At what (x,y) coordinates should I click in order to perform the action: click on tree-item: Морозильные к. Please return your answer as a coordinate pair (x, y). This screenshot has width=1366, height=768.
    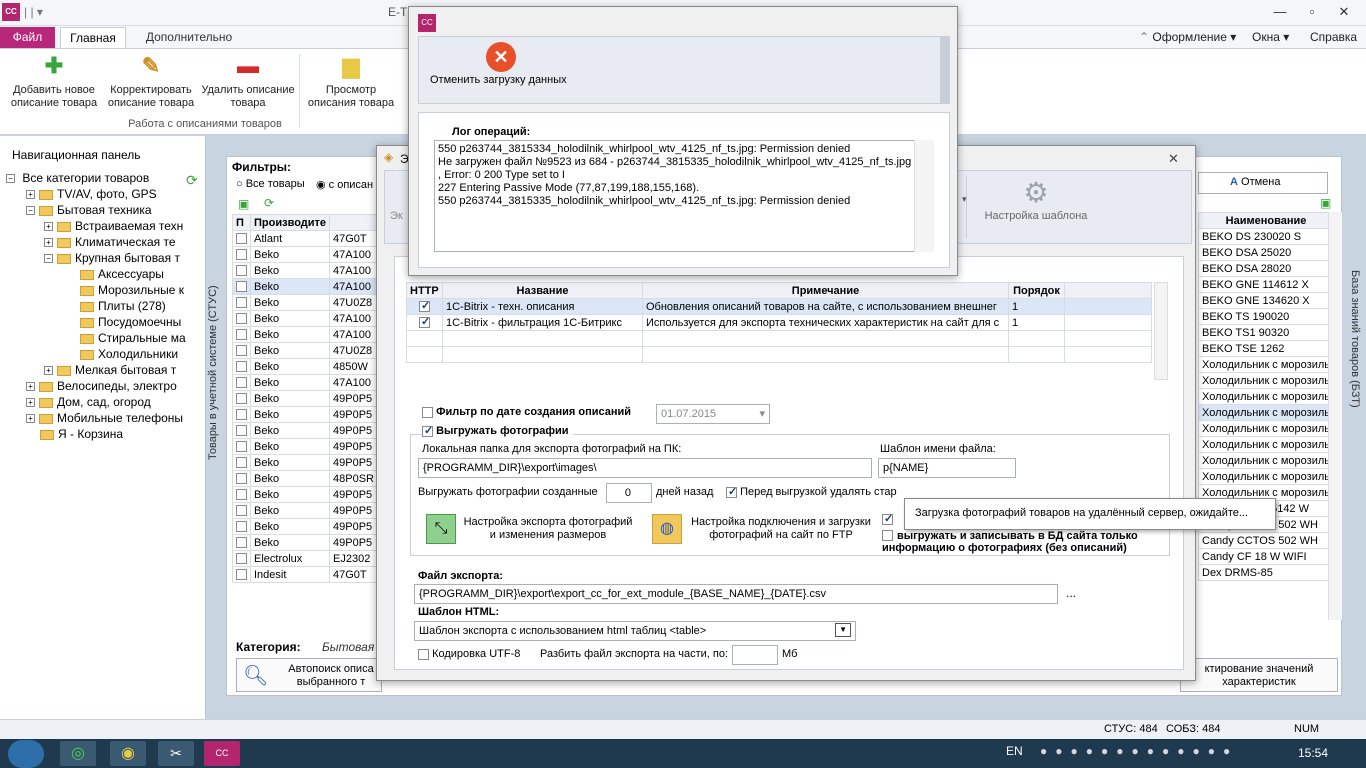
    Looking at the image, I should click on (132, 290).